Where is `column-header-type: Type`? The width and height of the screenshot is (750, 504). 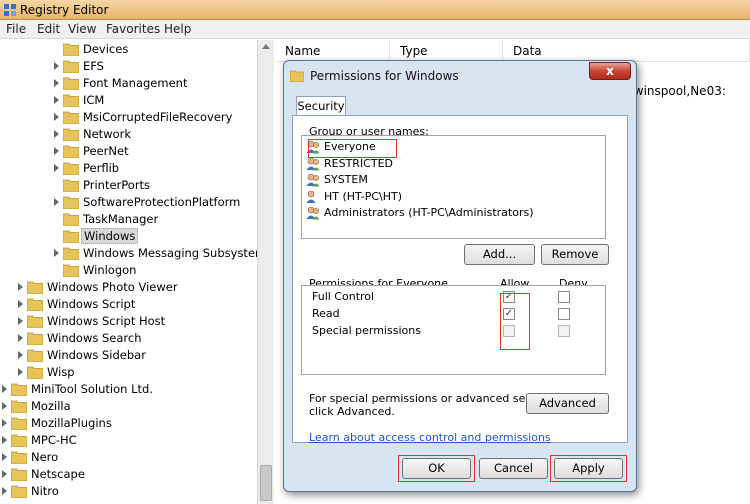
column-header-type: Type is located at coordinates (446, 51).